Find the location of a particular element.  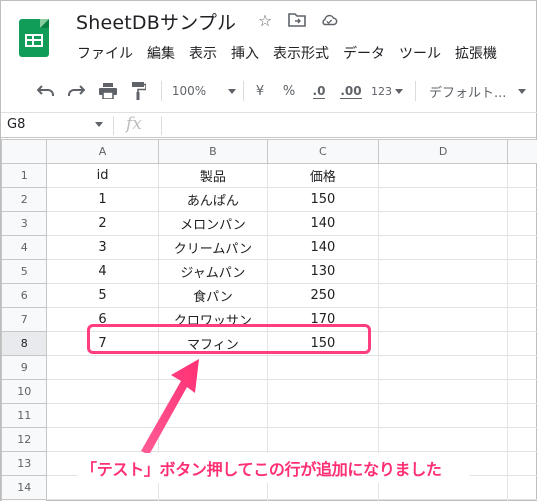

column-header-d: D is located at coordinates (443, 151).